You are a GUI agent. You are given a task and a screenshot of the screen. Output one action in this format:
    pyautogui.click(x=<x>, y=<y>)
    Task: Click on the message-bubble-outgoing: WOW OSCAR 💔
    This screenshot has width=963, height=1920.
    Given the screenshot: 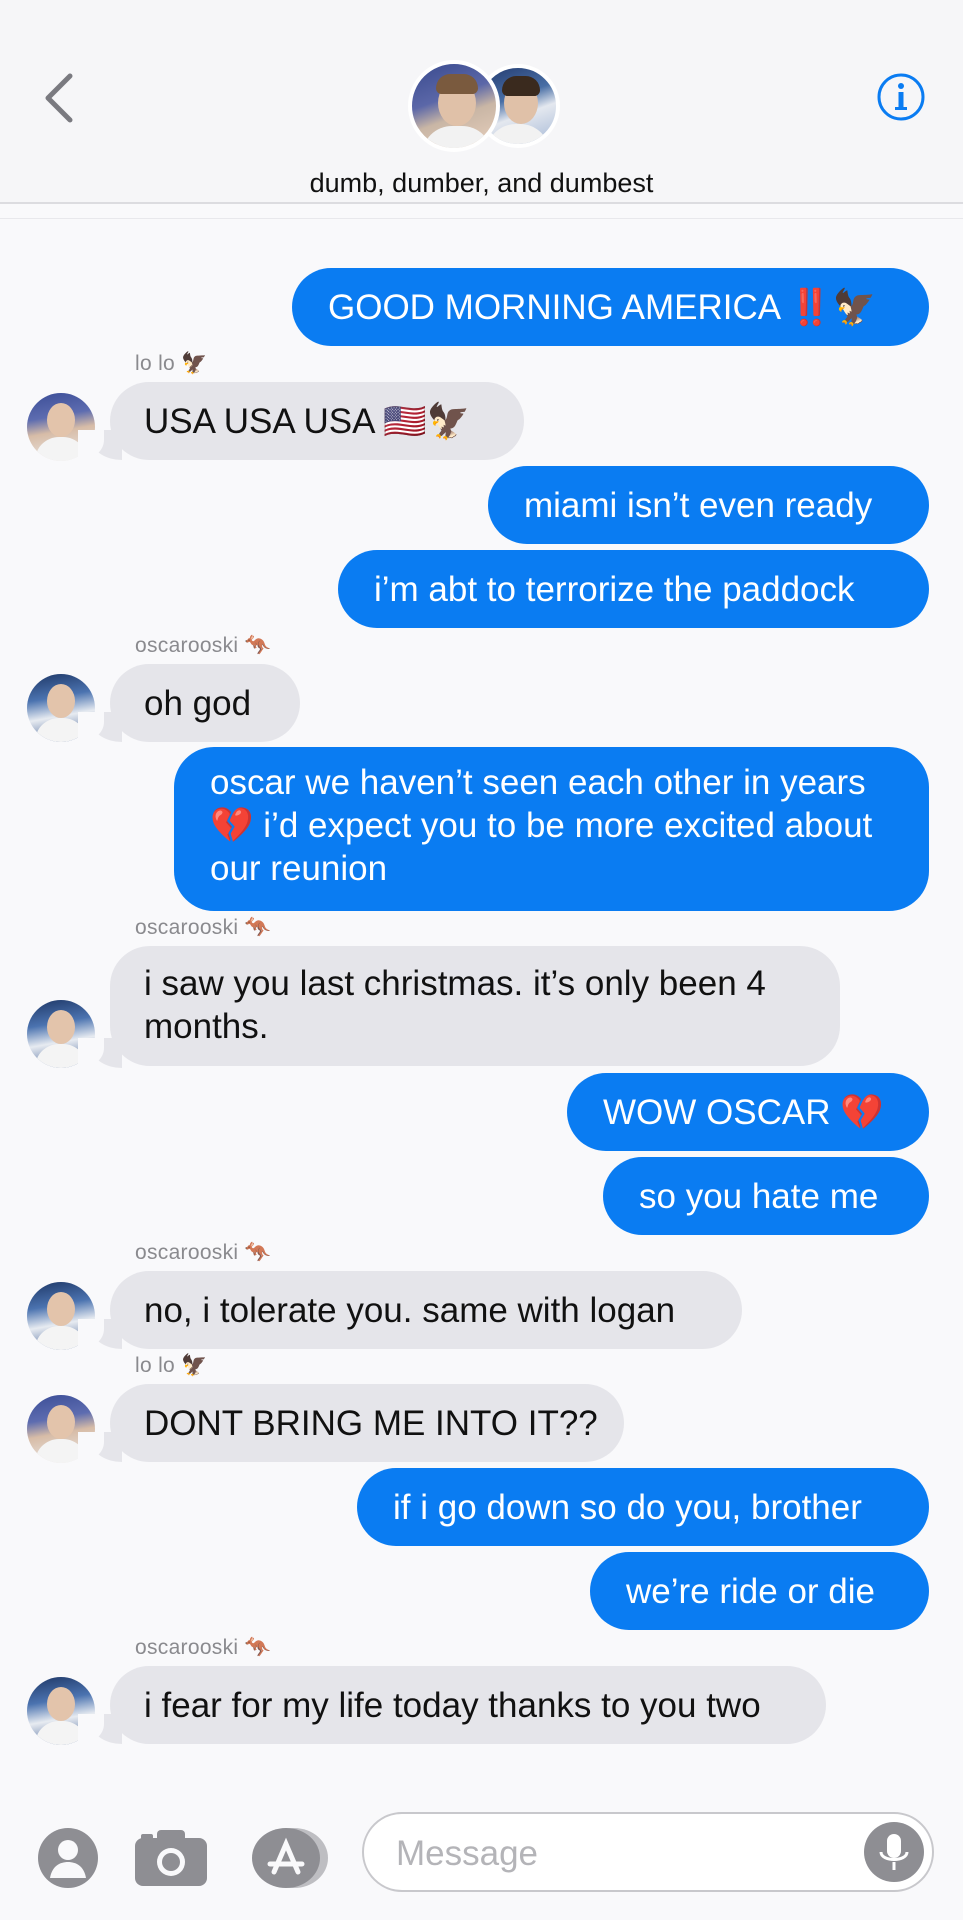 What is the action you would take?
    pyautogui.click(x=748, y=1112)
    